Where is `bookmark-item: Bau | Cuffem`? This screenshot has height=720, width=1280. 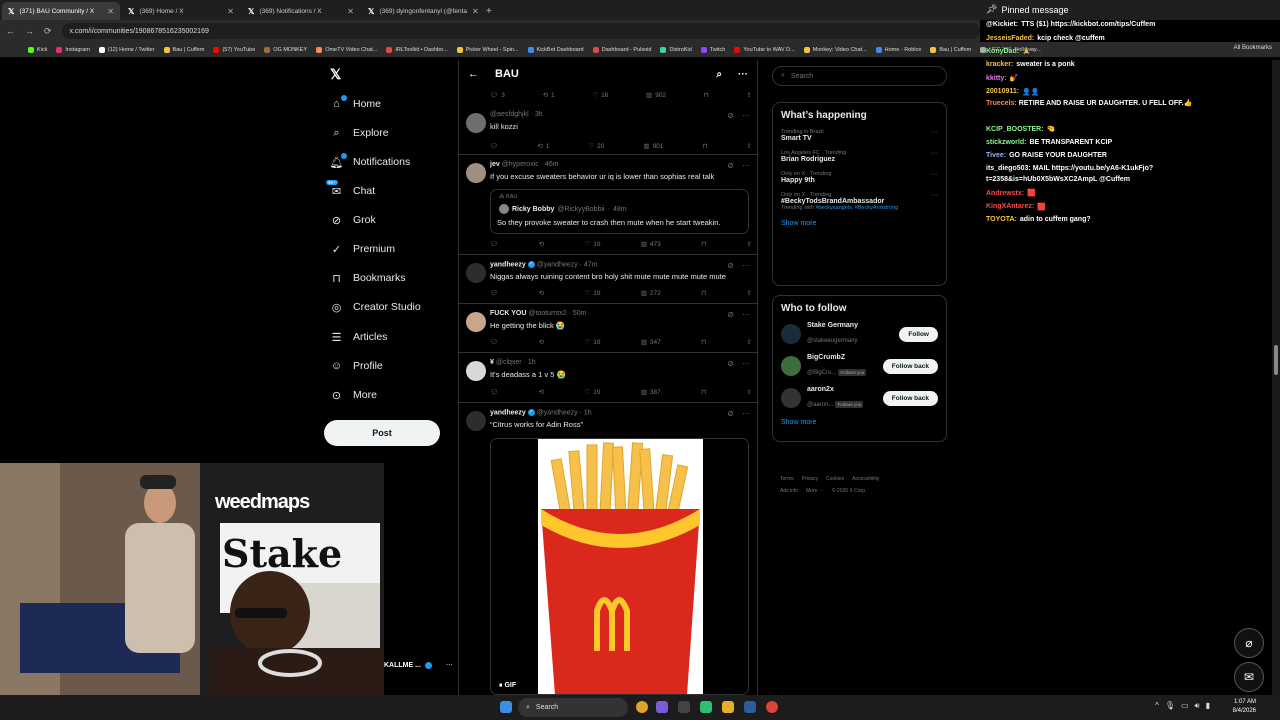
bookmark-item: Bau | Cuffem is located at coordinates (950, 49).